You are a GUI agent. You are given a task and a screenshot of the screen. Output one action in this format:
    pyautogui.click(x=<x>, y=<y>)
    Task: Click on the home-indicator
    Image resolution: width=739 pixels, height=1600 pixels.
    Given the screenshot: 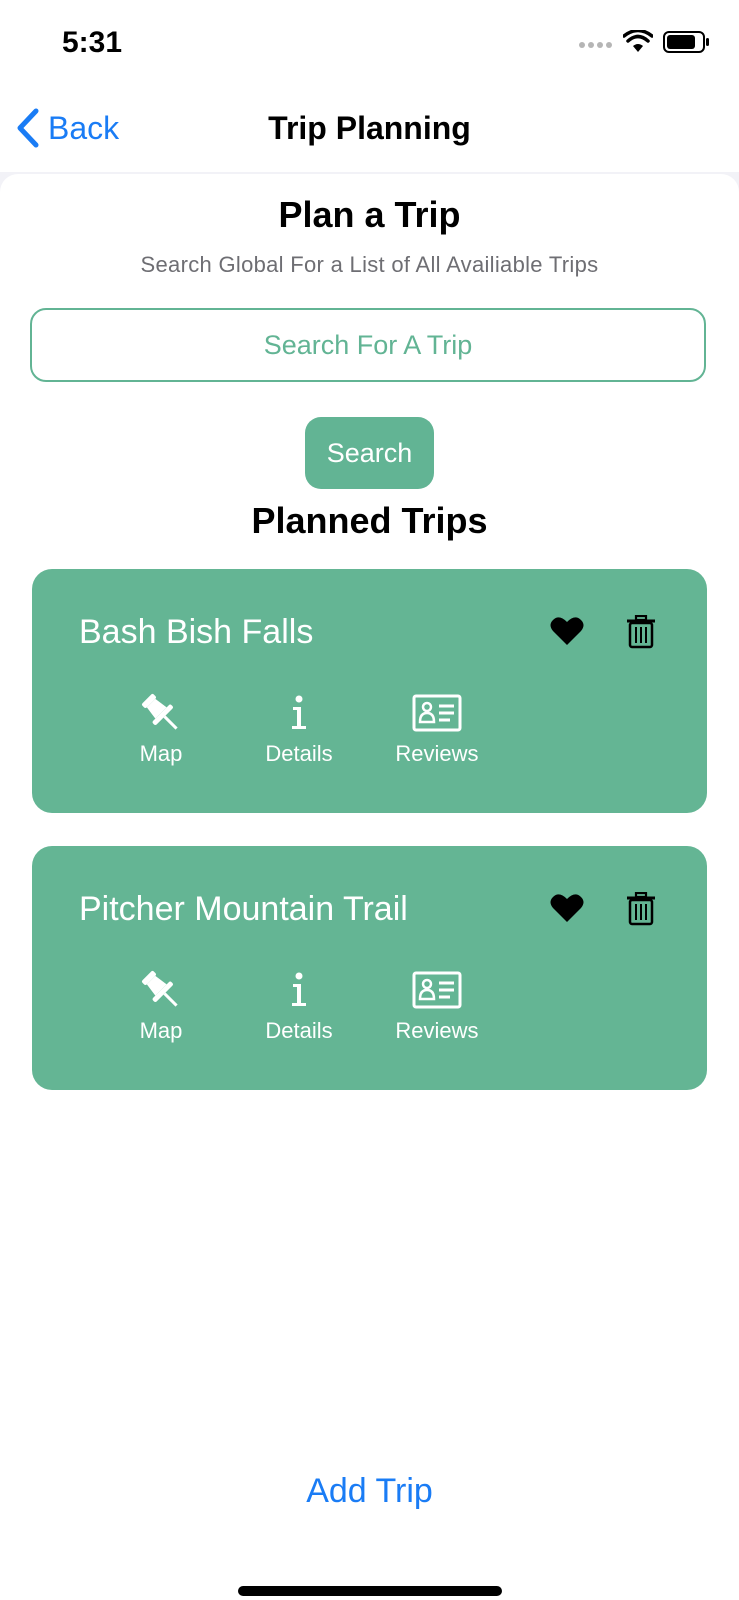 What is the action you would take?
    pyautogui.click(x=370, y=1591)
    